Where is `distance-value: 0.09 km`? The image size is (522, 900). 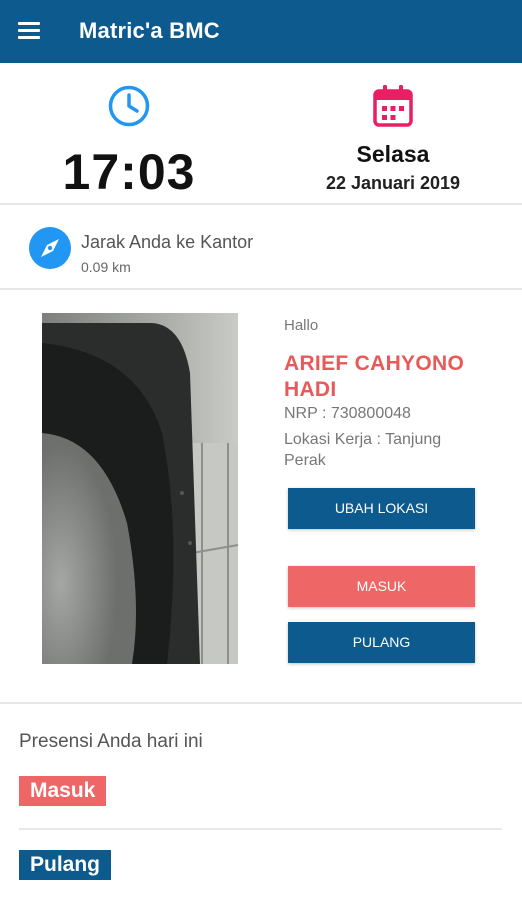
distance-value: 0.09 km is located at coordinates (106, 267).